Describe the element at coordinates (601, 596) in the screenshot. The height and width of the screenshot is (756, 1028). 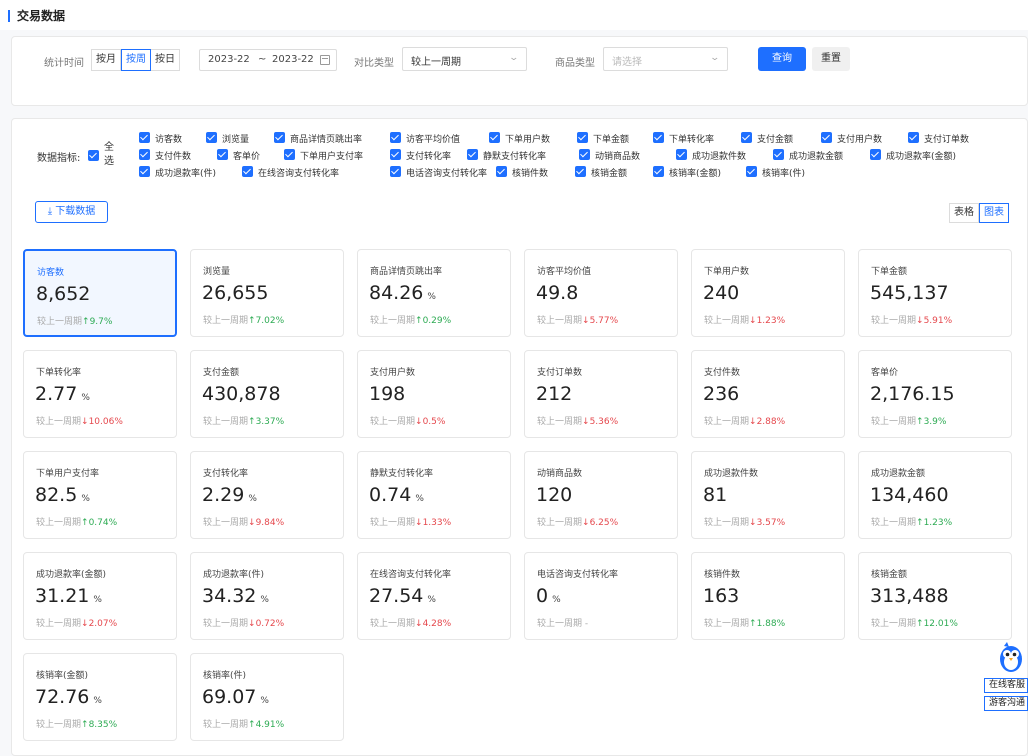
I see `kpi-card: 电话咨询支付转化率 0% 较上一周期 -` at that location.